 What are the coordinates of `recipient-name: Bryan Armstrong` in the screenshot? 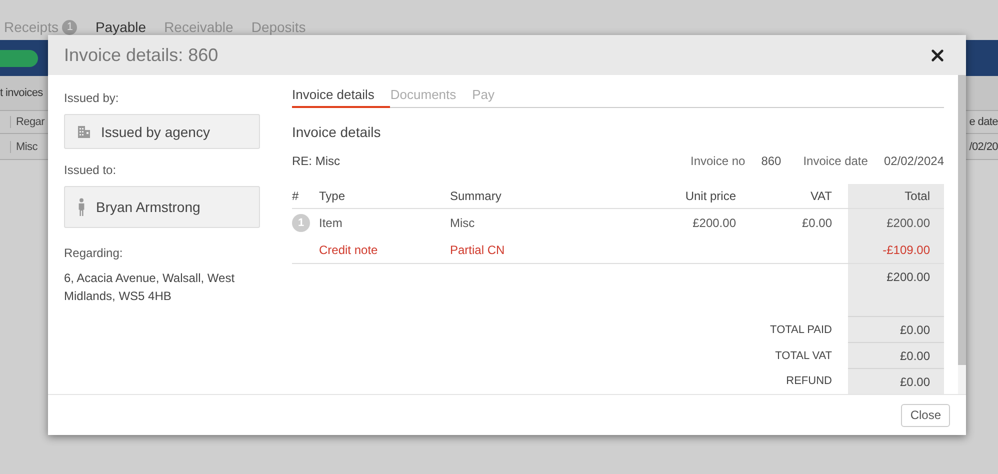 It's located at (148, 207).